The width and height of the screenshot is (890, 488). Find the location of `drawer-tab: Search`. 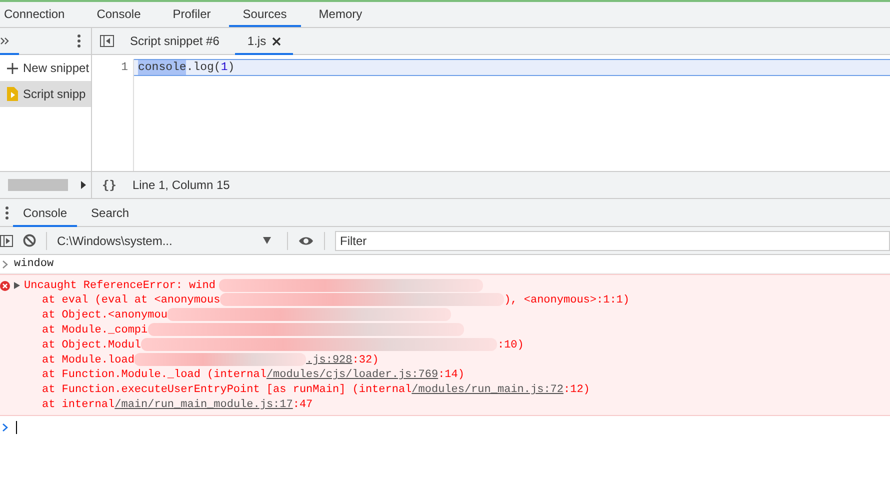

drawer-tab: Search is located at coordinates (110, 213).